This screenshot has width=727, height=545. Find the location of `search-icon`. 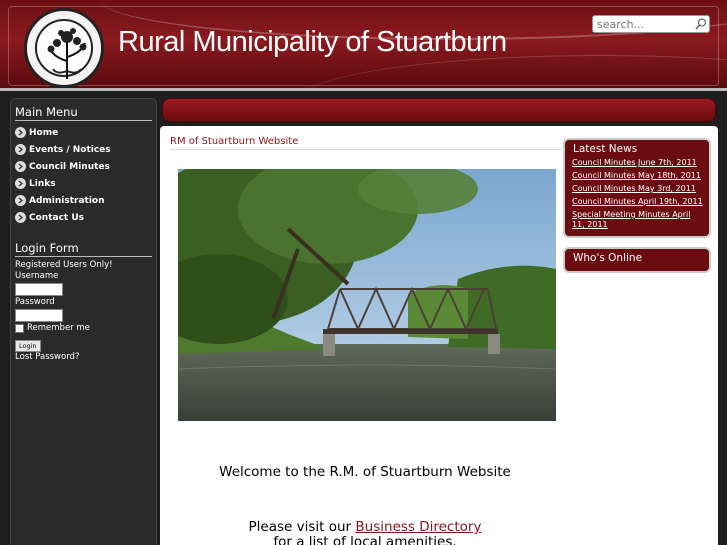

search-icon is located at coordinates (701, 24).